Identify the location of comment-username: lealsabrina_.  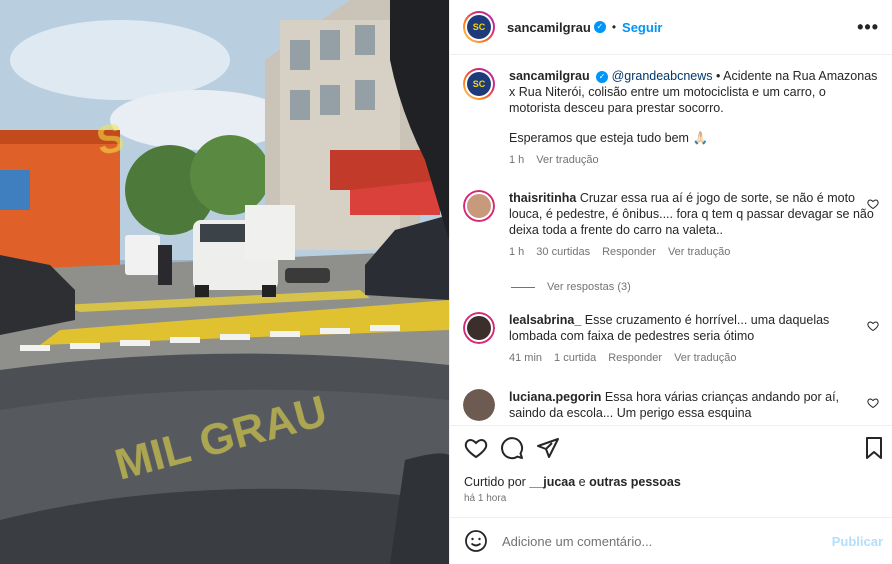
(545, 320).